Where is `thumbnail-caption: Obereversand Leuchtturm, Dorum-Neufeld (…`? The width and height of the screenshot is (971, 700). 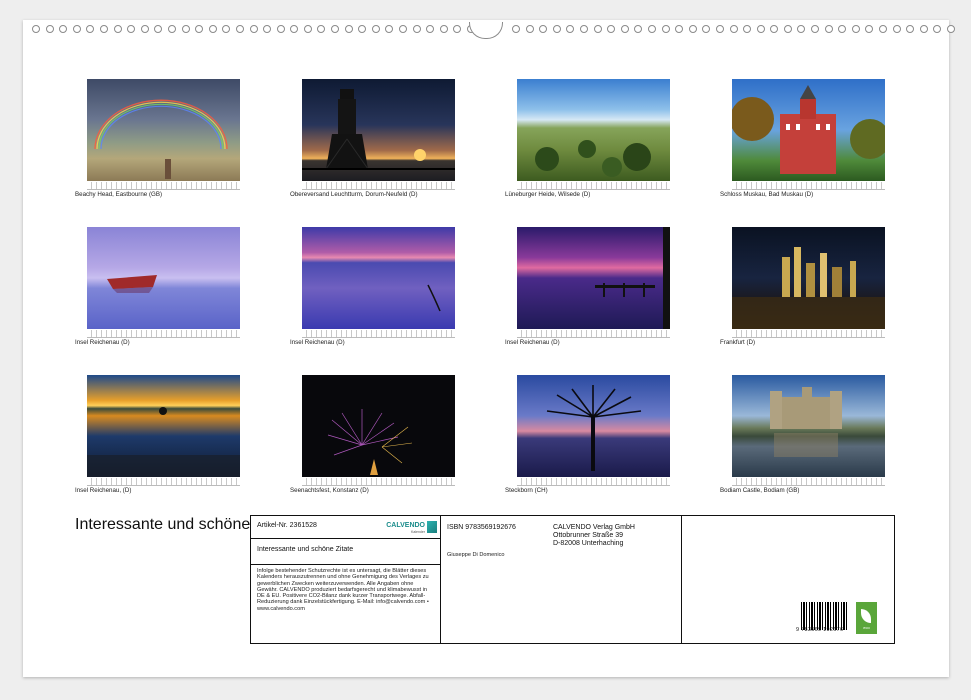 thumbnail-caption: Obereversand Leuchtturm, Dorum-Neufeld (… is located at coordinates (354, 194).